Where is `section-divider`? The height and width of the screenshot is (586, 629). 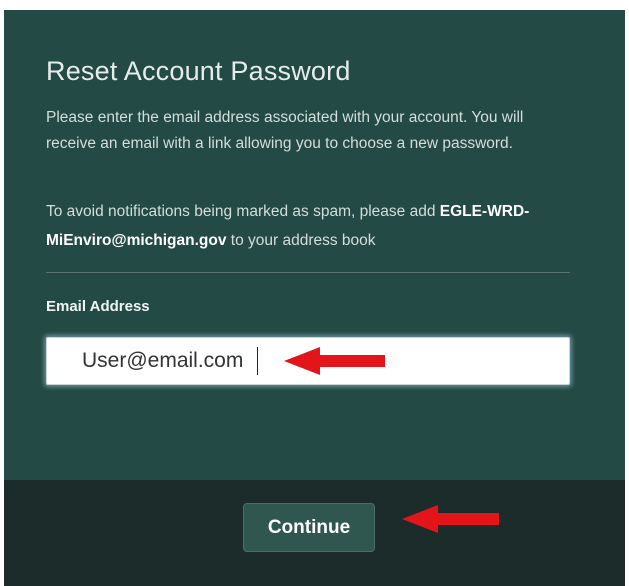
section-divider is located at coordinates (308, 272).